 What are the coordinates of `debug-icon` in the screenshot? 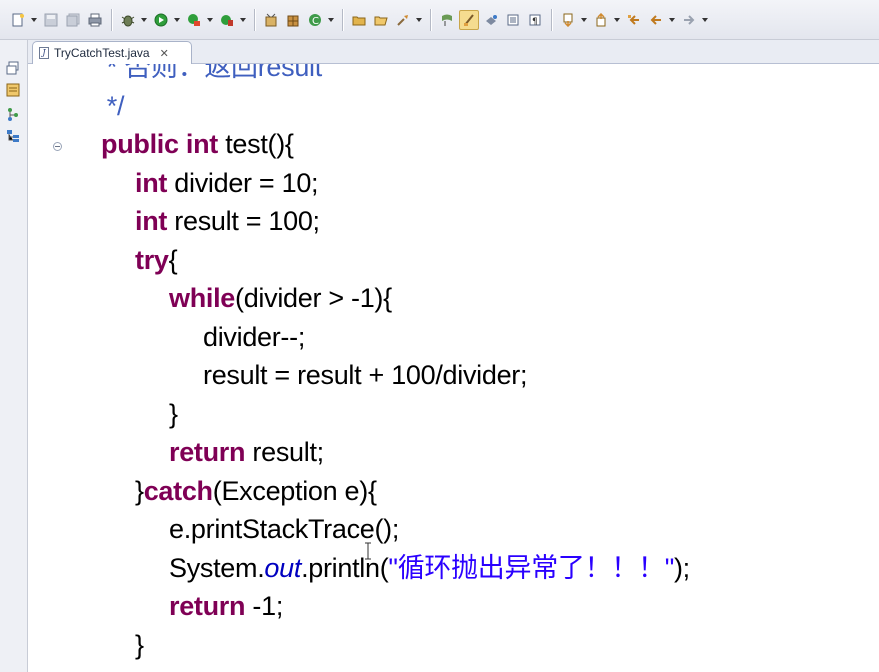 It's located at (128, 20).